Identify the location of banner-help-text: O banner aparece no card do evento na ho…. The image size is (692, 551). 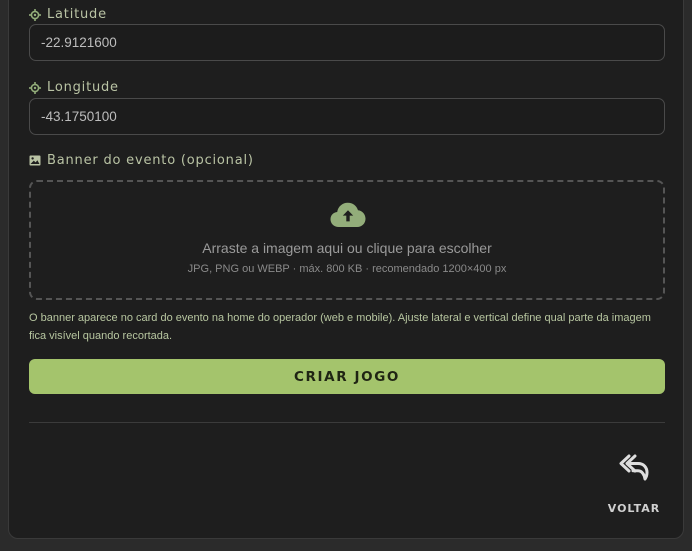
(340, 327).